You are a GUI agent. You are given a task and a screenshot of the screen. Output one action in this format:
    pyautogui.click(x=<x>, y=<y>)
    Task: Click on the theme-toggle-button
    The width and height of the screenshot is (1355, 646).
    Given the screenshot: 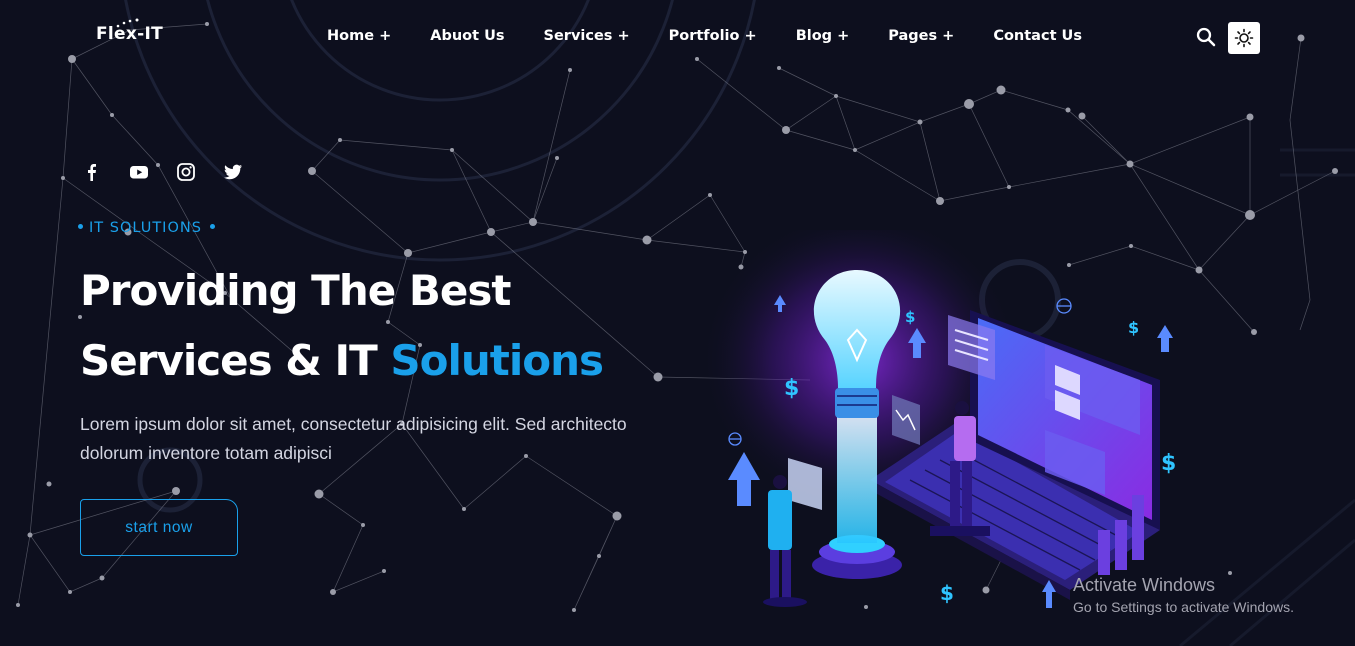 What is the action you would take?
    pyautogui.click(x=1244, y=38)
    